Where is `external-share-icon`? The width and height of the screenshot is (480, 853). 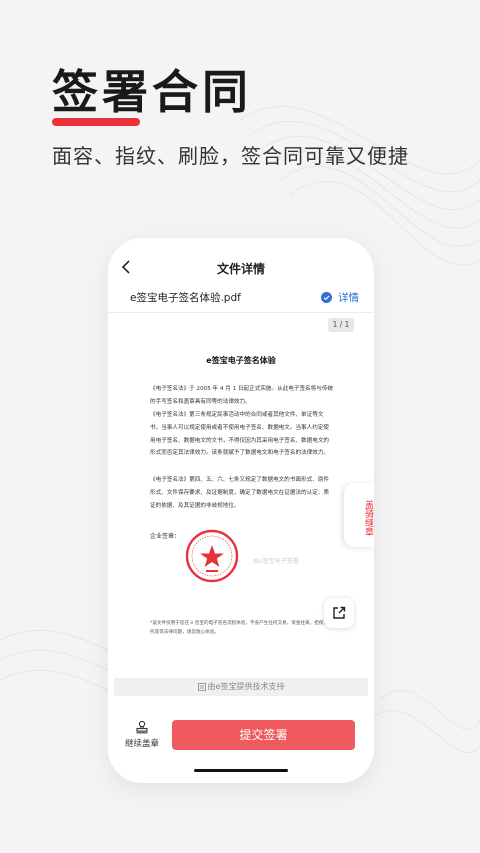 external-share-icon is located at coordinates (339, 612).